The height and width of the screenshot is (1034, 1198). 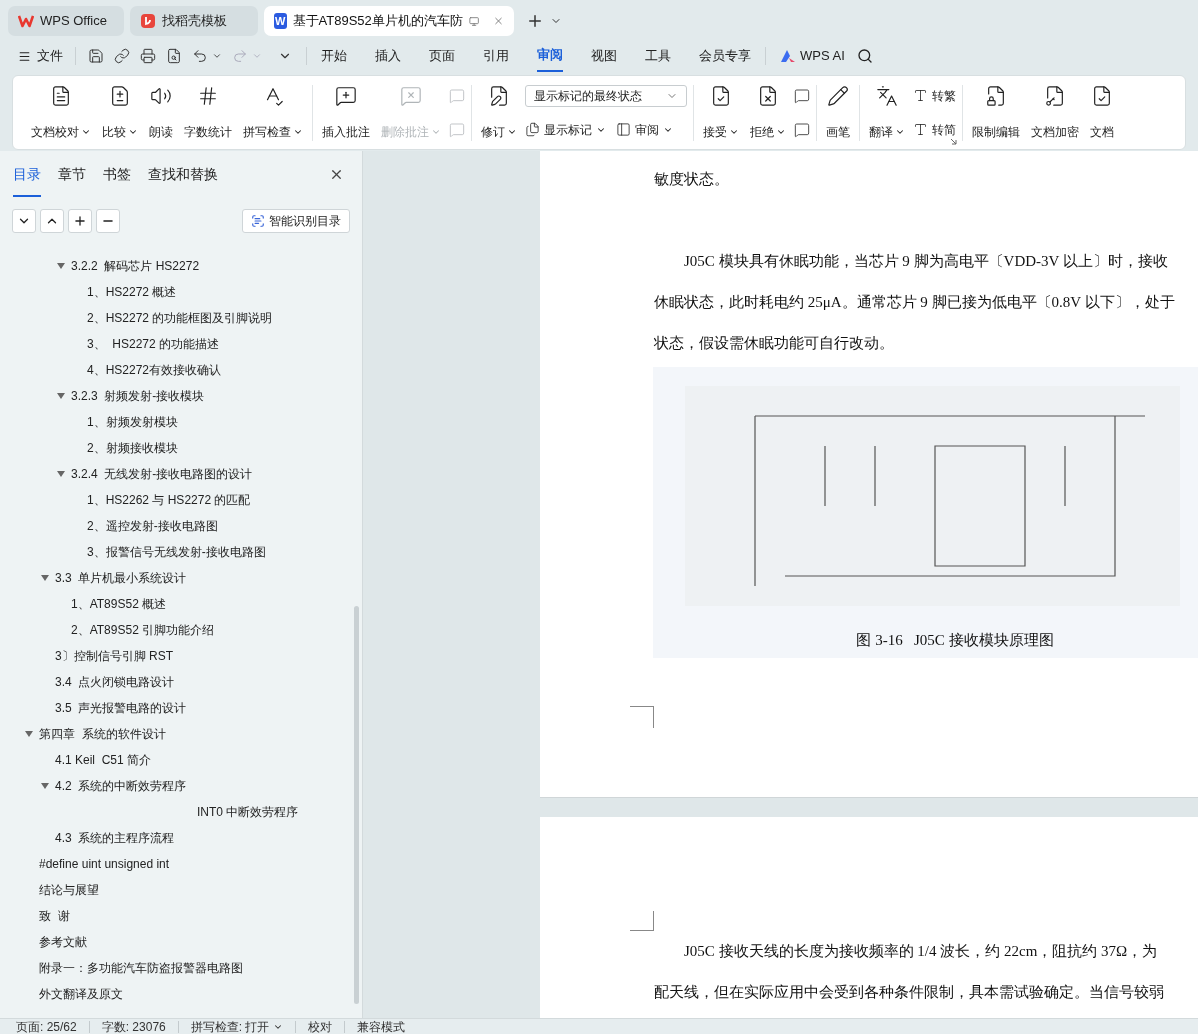 What do you see at coordinates (208, 95) in the screenshot?
I see `word-count-icon` at bounding box center [208, 95].